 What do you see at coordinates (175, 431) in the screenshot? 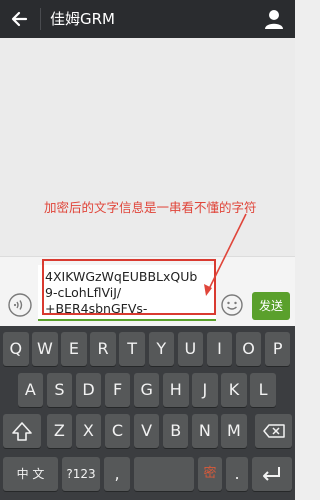
I see `key-b: B` at bounding box center [175, 431].